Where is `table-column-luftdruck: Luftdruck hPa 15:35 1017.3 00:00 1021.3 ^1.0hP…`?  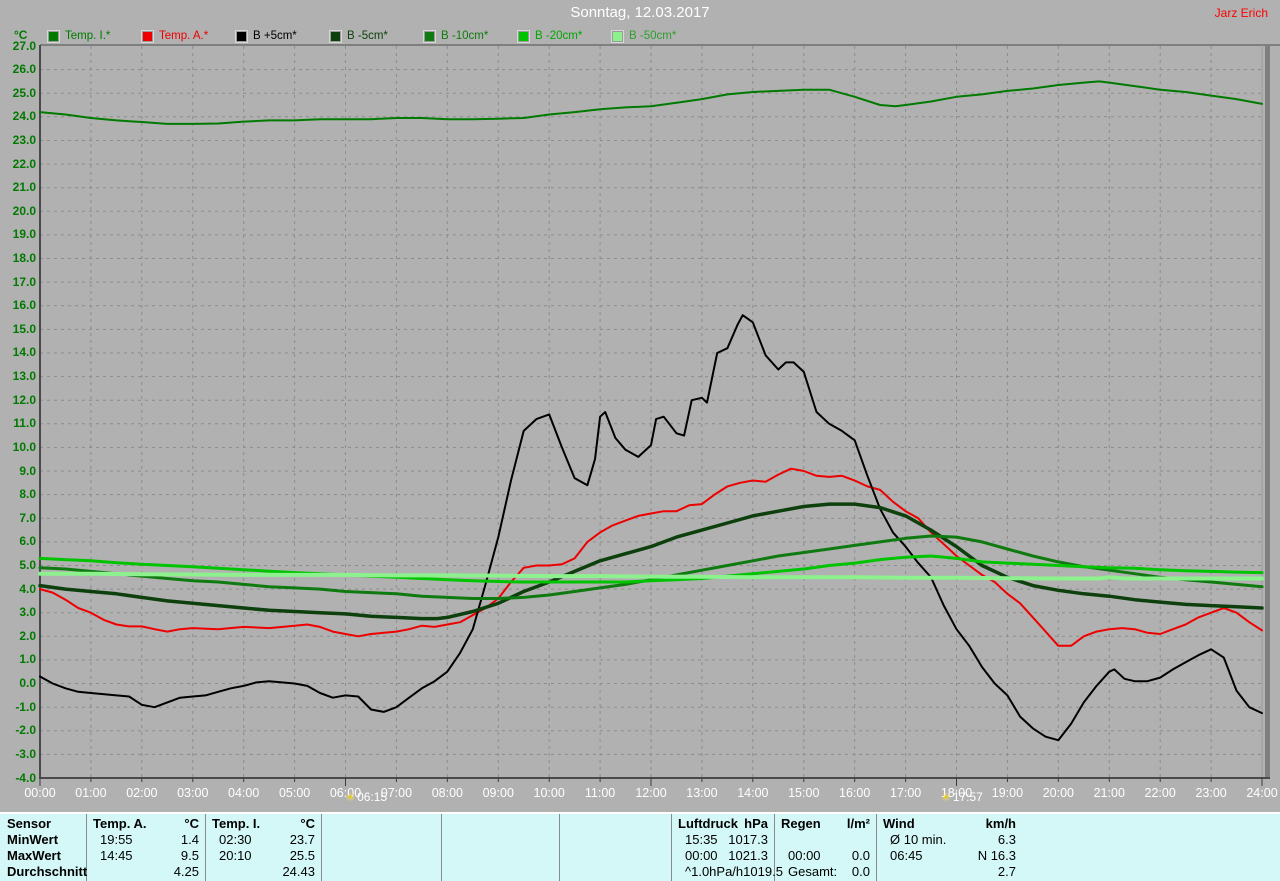 table-column-luftdruck: Luftdruck hPa 15:35 1017.3 00:00 1021.3 ^1.0hP… is located at coordinates (727, 847).